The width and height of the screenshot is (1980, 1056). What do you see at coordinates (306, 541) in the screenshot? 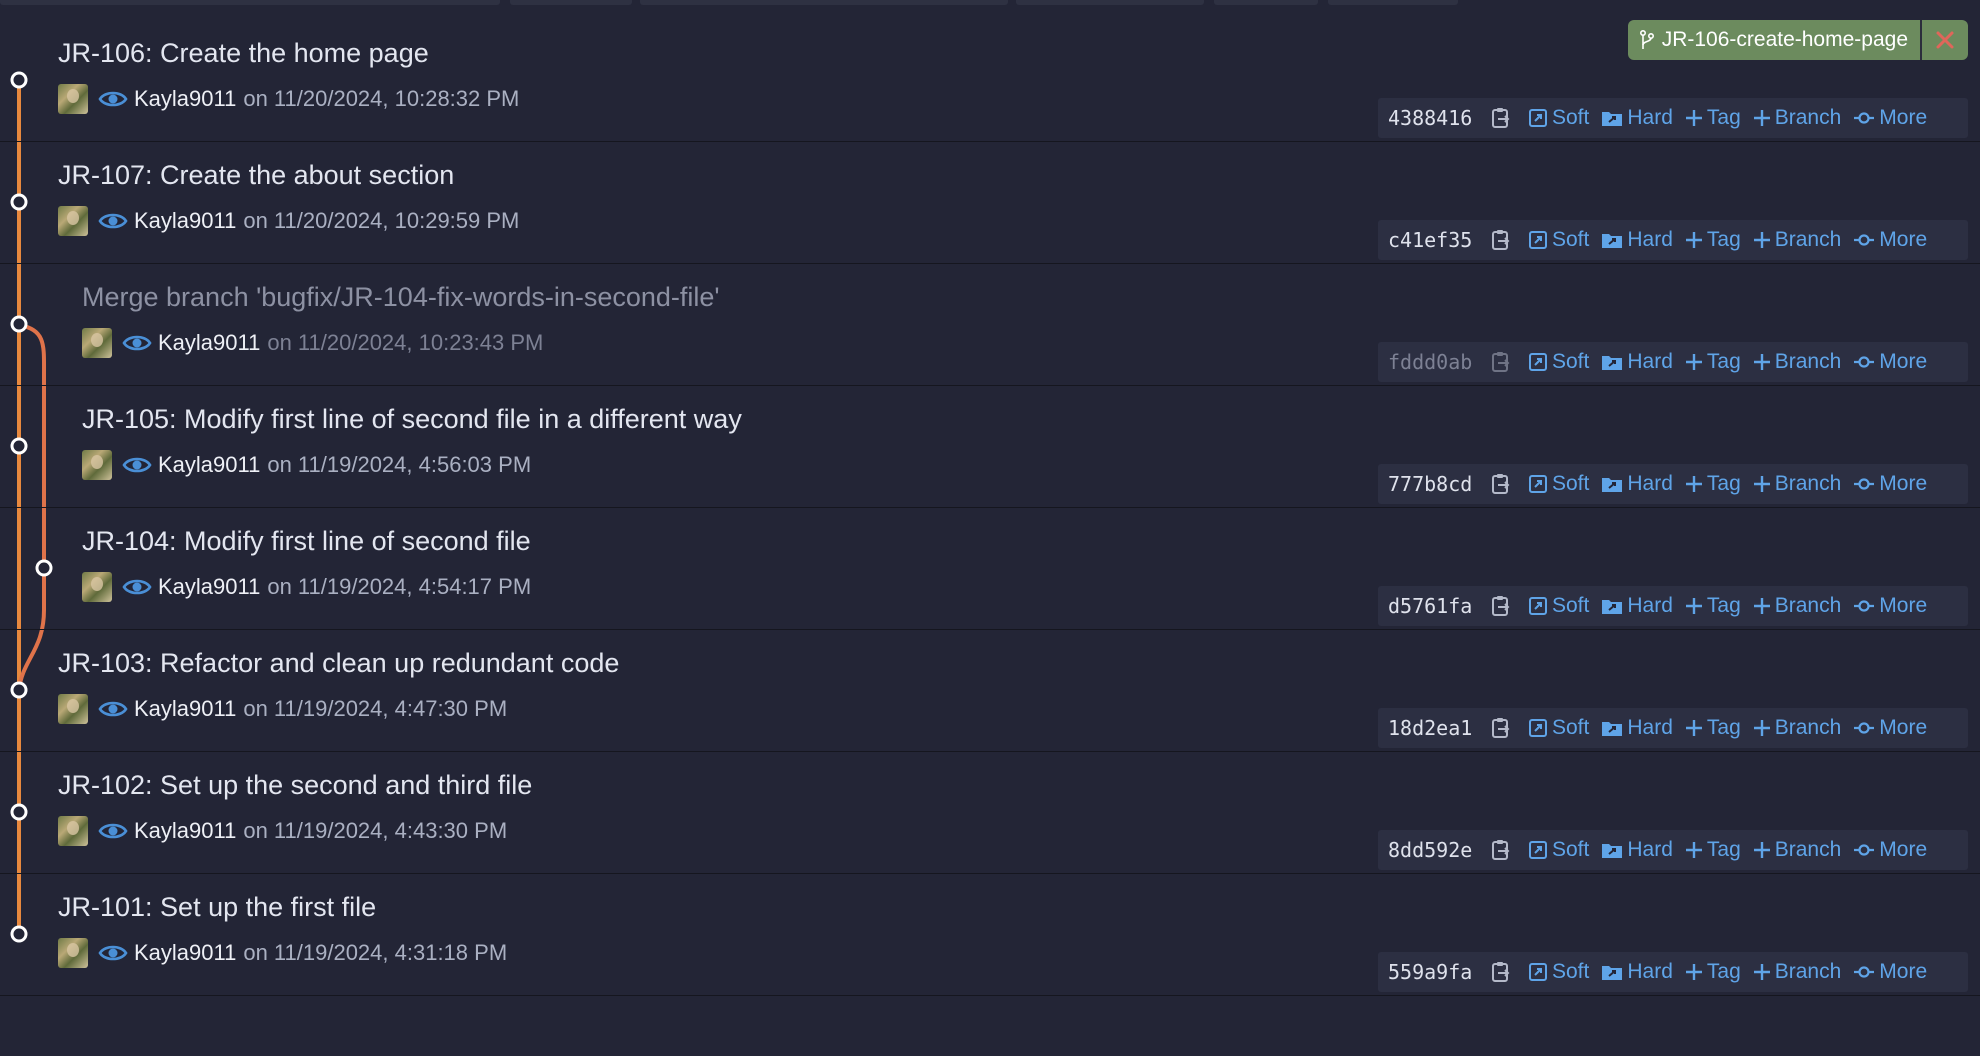
I see `commit-title: JR-104: Modify first line of second file` at bounding box center [306, 541].